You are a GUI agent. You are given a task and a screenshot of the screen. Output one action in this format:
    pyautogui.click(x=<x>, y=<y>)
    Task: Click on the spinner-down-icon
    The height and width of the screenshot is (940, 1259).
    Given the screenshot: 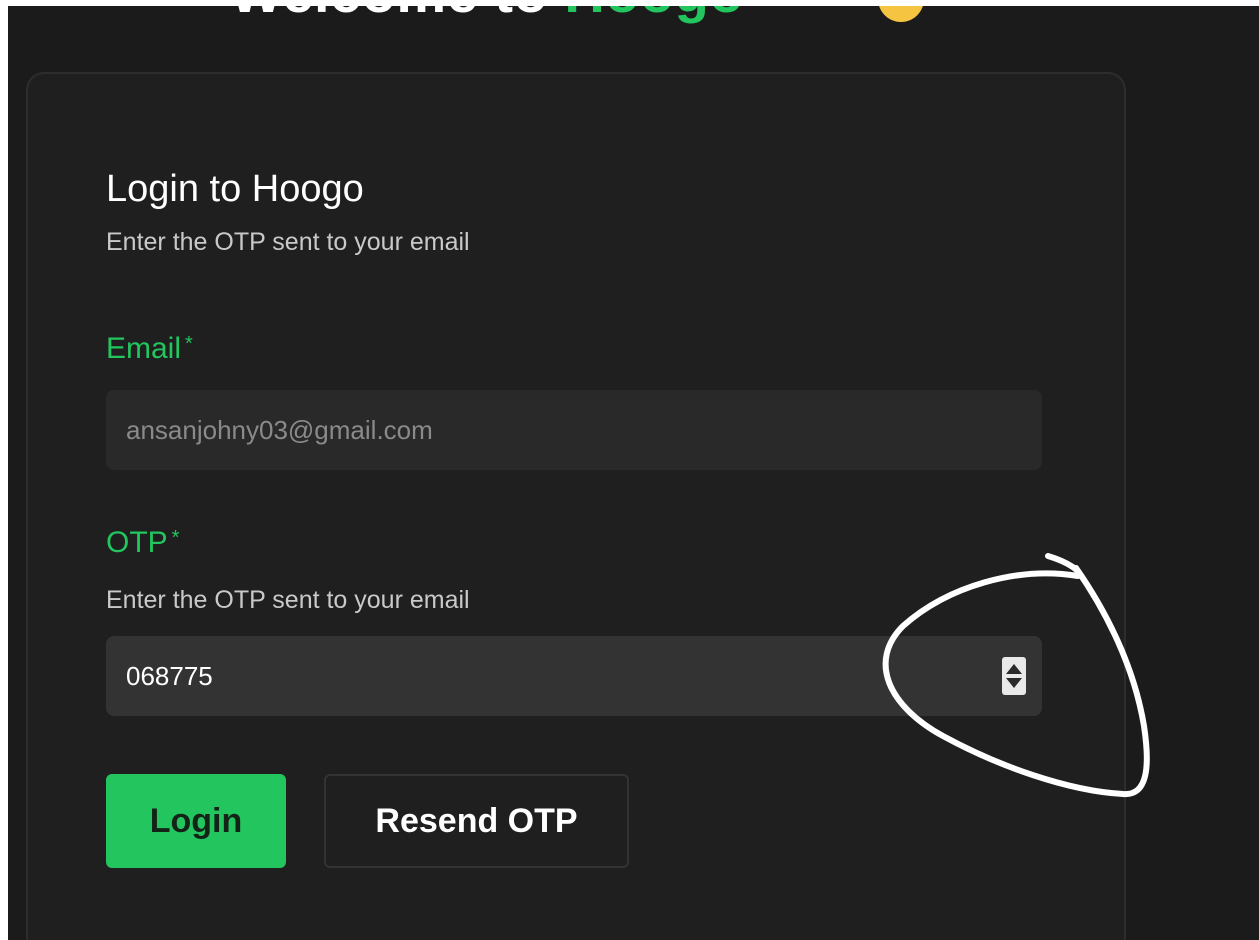 What is the action you would take?
    pyautogui.click(x=1014, y=683)
    